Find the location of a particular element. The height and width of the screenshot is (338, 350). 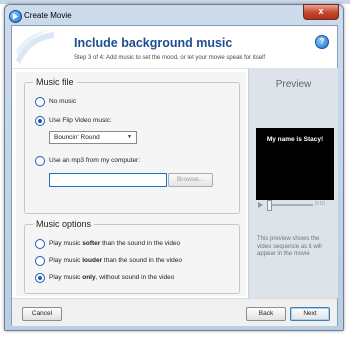

cancel-button: Cancel is located at coordinates (42, 314).